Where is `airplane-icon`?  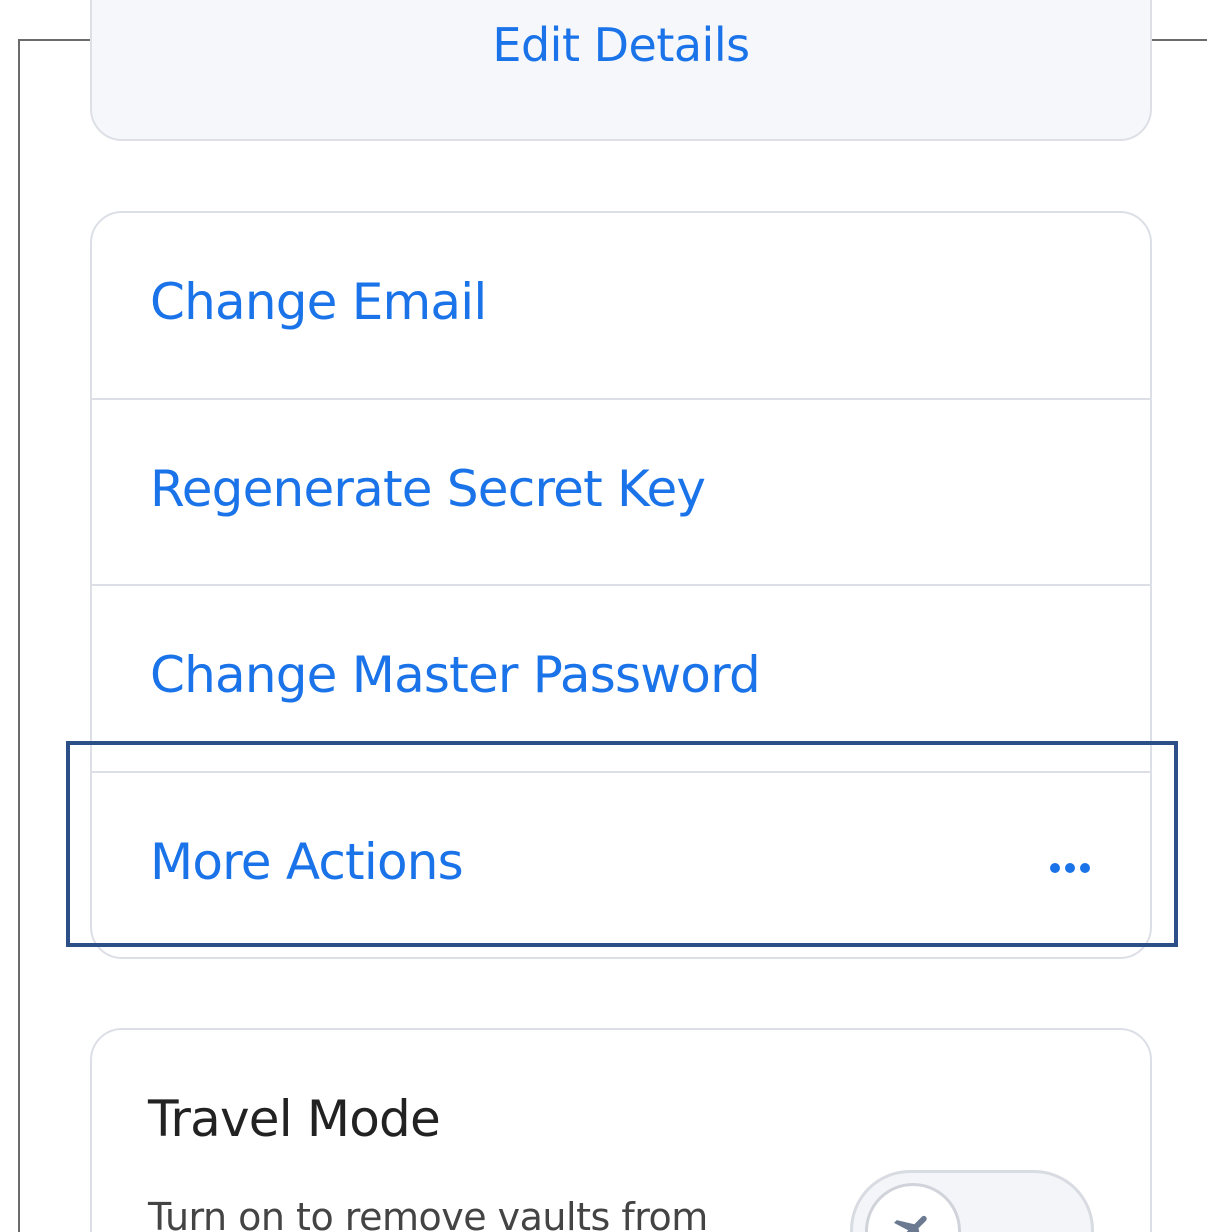
airplane-icon is located at coordinates (910, 1223).